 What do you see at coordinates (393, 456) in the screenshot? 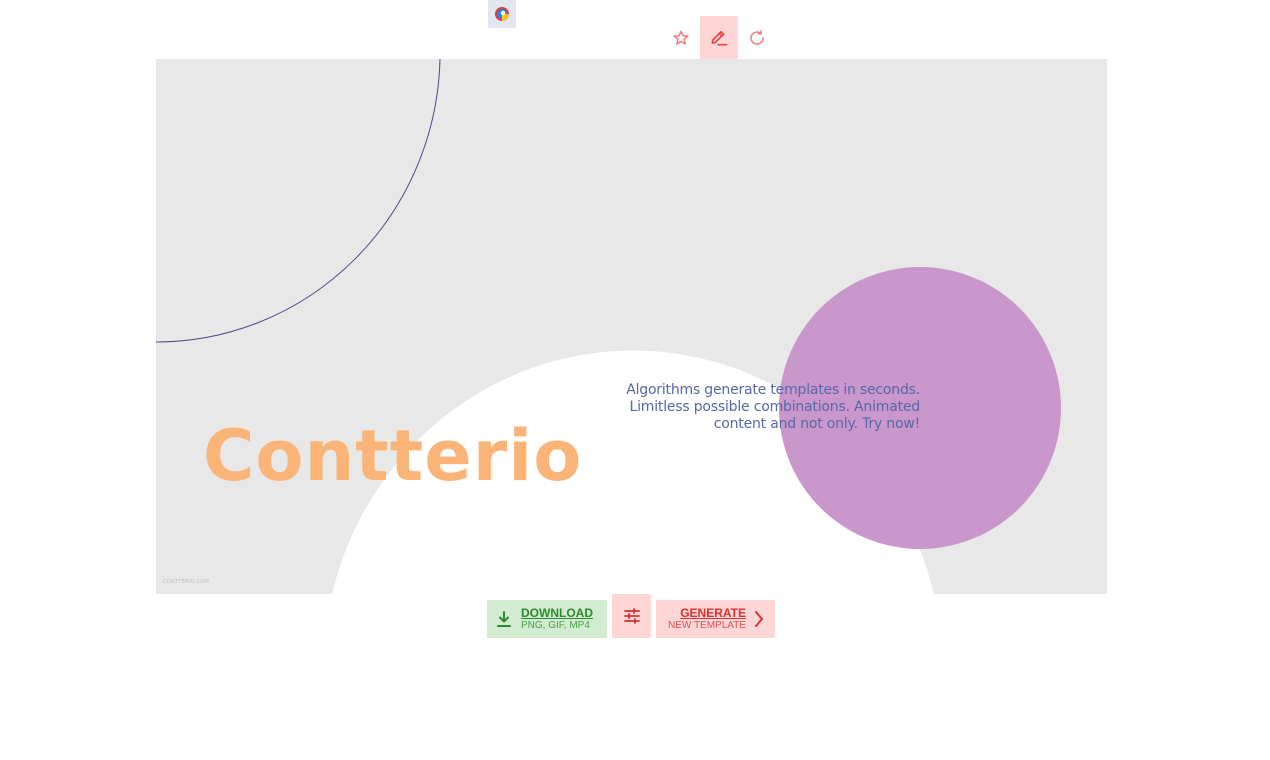
I see `template-title: Contterio` at bounding box center [393, 456].